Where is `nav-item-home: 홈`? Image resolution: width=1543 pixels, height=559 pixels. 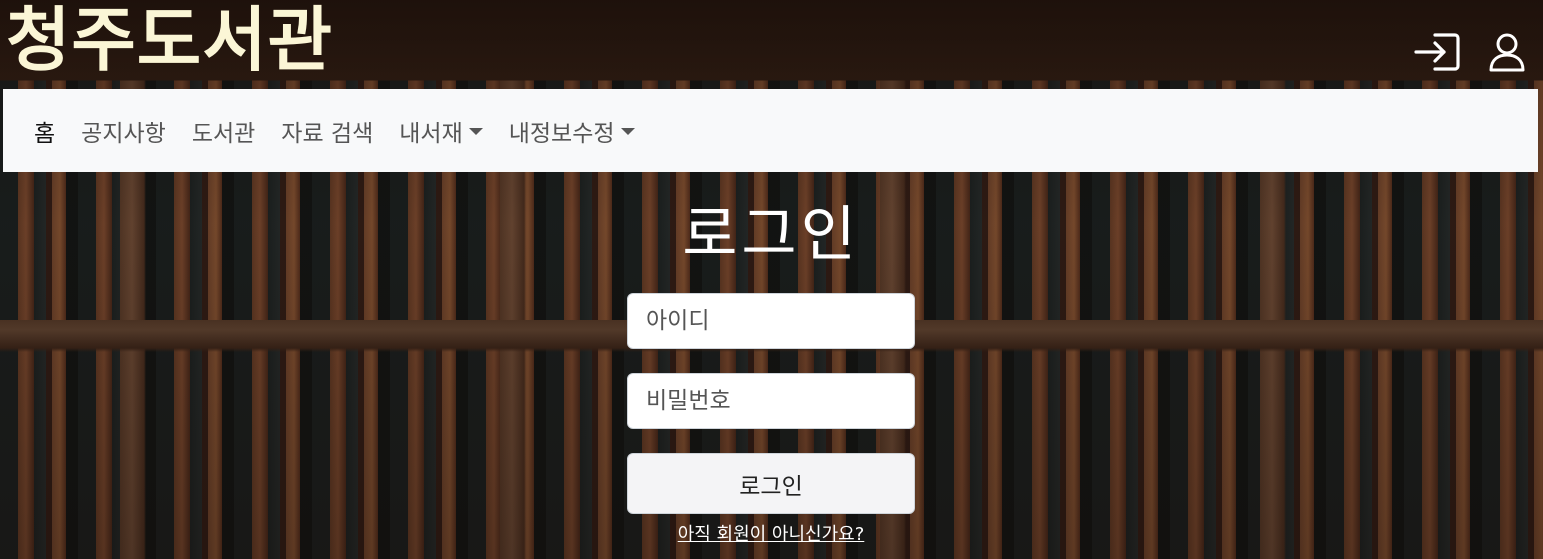
nav-item-home: 홈 is located at coordinates (44, 131).